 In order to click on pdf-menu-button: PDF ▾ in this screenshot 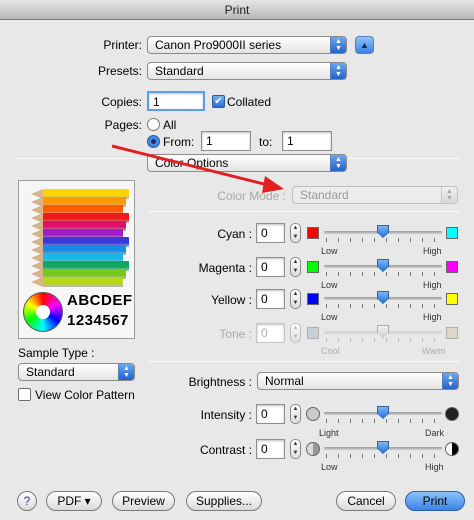, I will do `click(74, 501)`.